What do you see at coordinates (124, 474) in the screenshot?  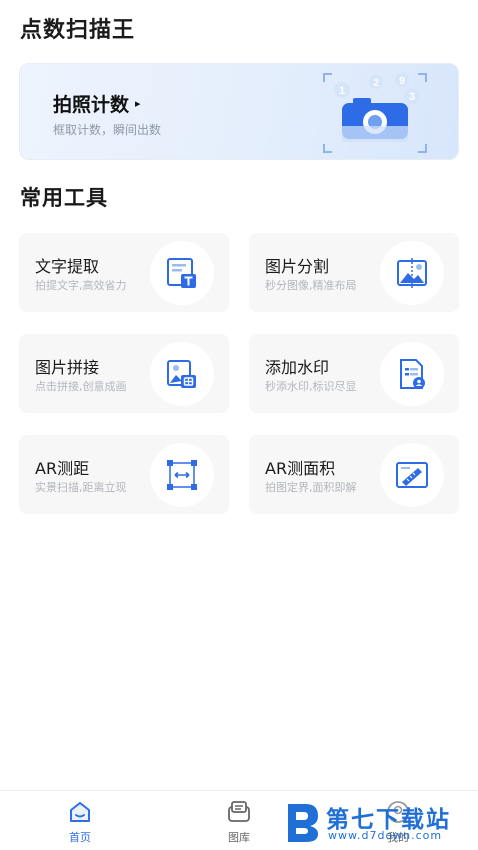 I see `tool-card-ar-distance: AR测距 实景扫描,距离立现` at bounding box center [124, 474].